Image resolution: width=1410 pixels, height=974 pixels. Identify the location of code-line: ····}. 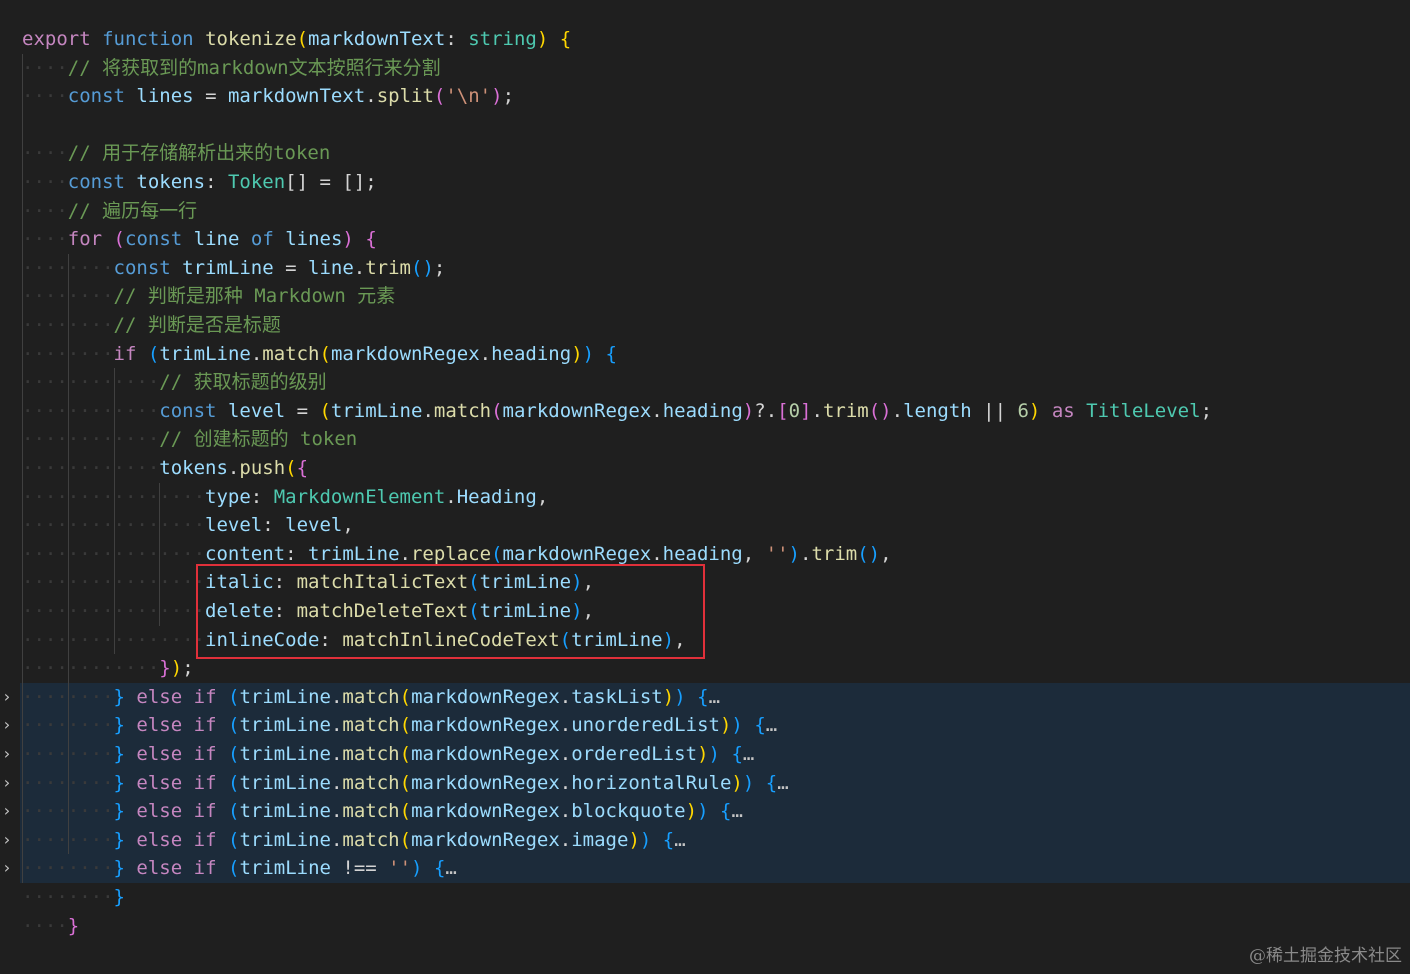
(705, 926).